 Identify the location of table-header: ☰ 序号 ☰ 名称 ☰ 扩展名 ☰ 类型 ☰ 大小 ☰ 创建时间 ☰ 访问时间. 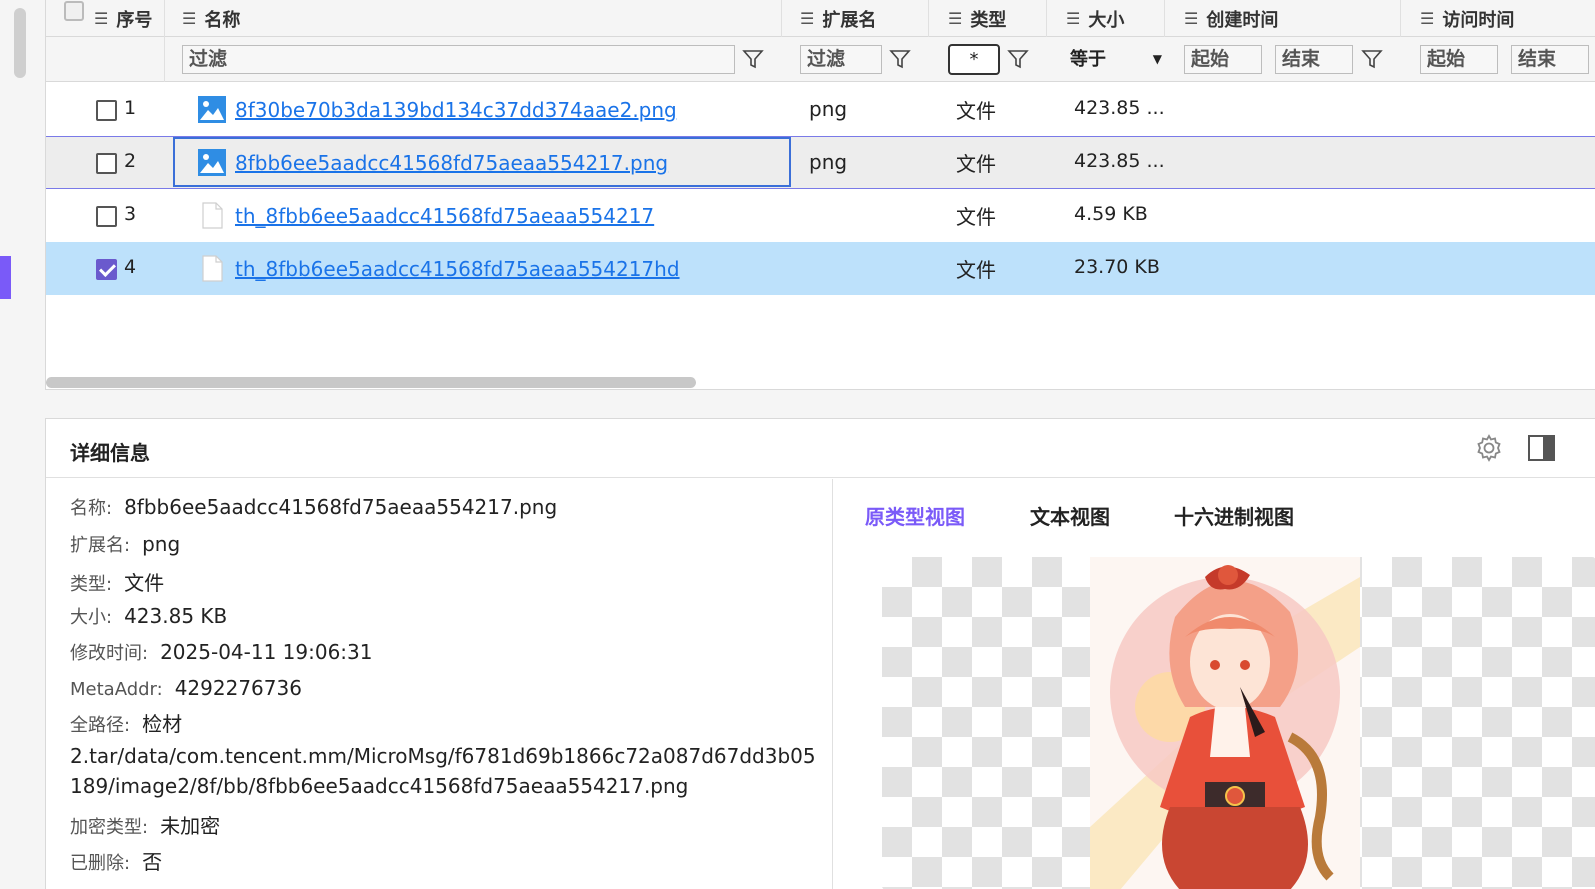
(820, 18).